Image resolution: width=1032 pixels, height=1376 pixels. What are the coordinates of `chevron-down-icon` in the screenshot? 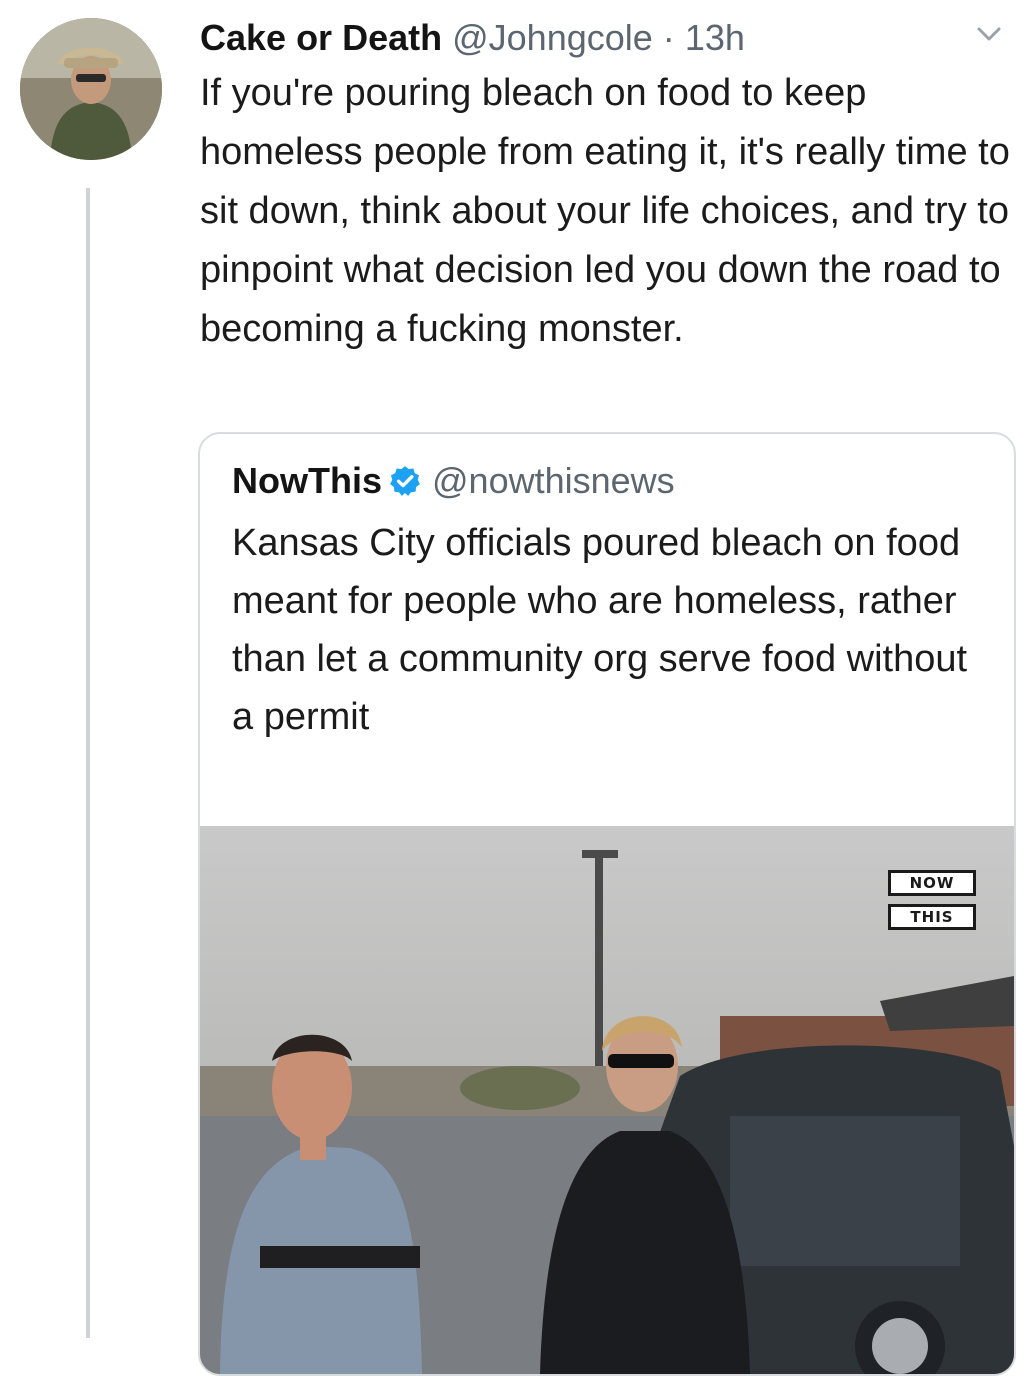 It's located at (989, 34).